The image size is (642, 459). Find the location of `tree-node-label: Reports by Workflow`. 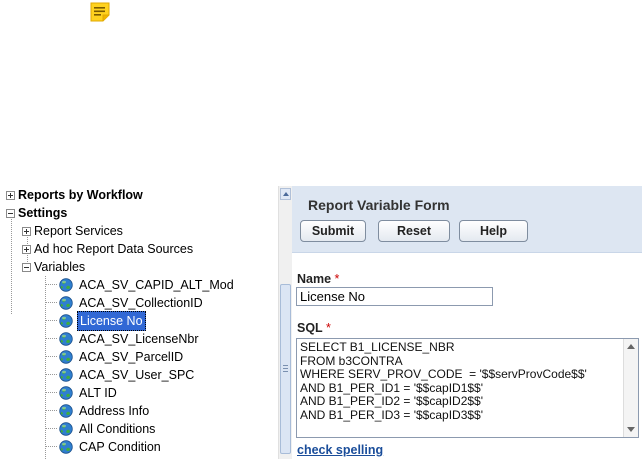

tree-node-label: Reports by Workflow is located at coordinates (80, 195).